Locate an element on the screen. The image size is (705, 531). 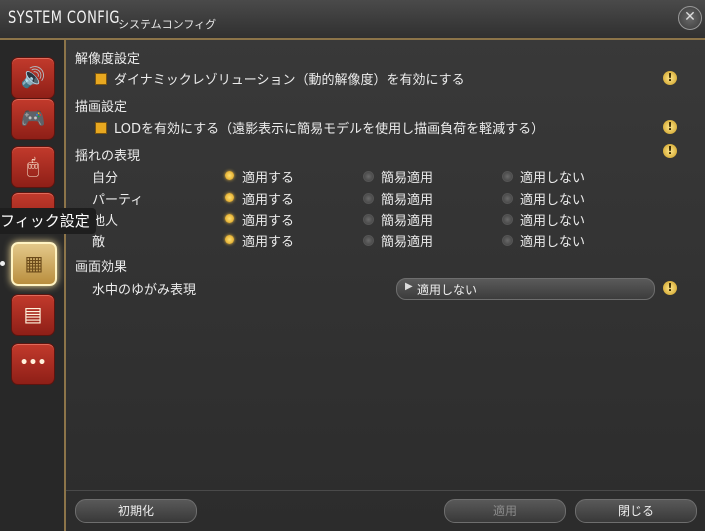
dropdown-value: 適用しない is located at coordinates (447, 290).